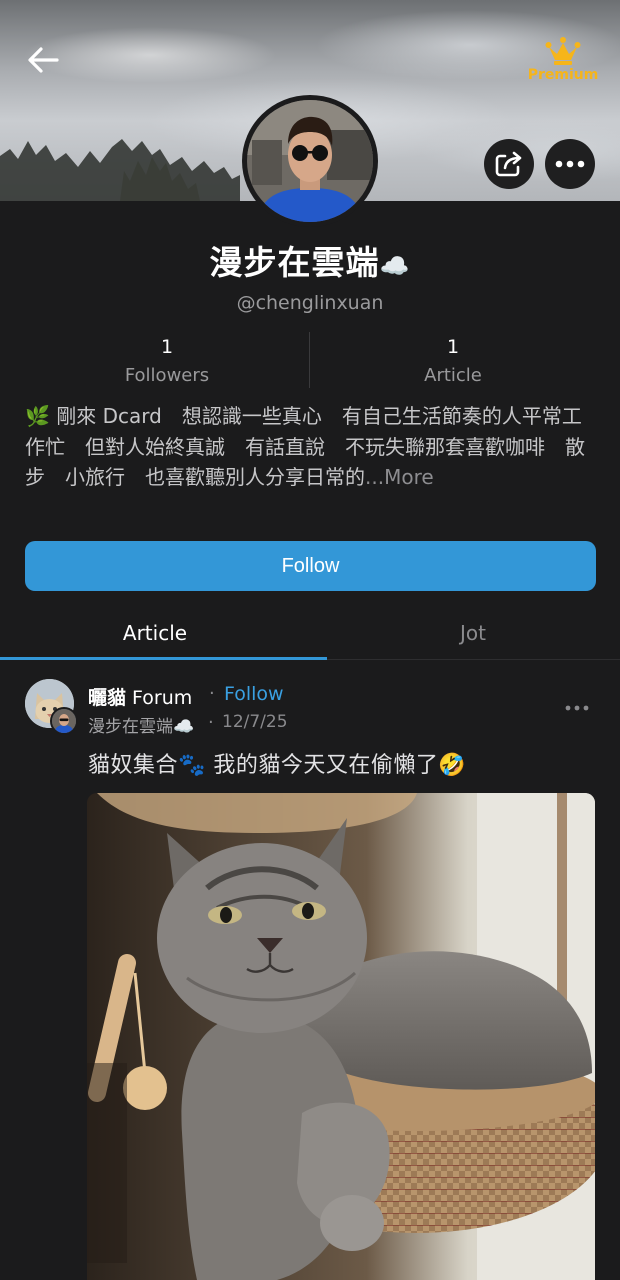 The height and width of the screenshot is (1280, 620). I want to click on follow-button: Follow, so click(310, 566).